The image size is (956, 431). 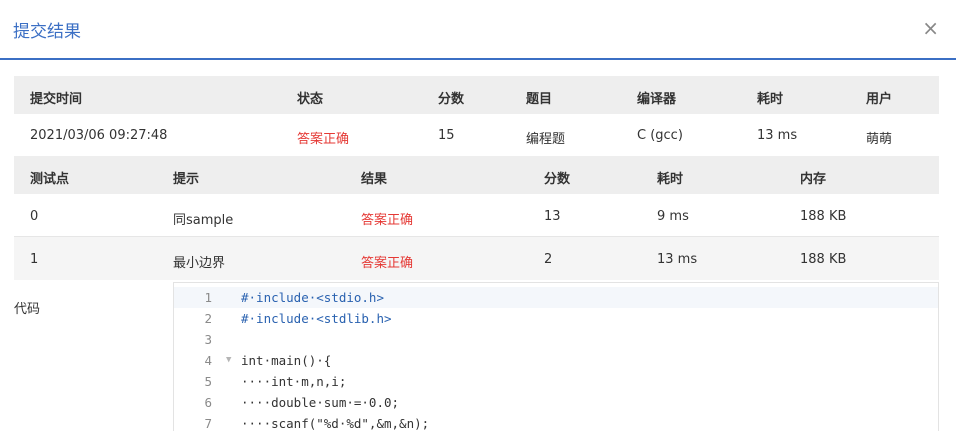 What do you see at coordinates (286, 360) in the screenshot?
I see `code-text: int·main()·{` at bounding box center [286, 360].